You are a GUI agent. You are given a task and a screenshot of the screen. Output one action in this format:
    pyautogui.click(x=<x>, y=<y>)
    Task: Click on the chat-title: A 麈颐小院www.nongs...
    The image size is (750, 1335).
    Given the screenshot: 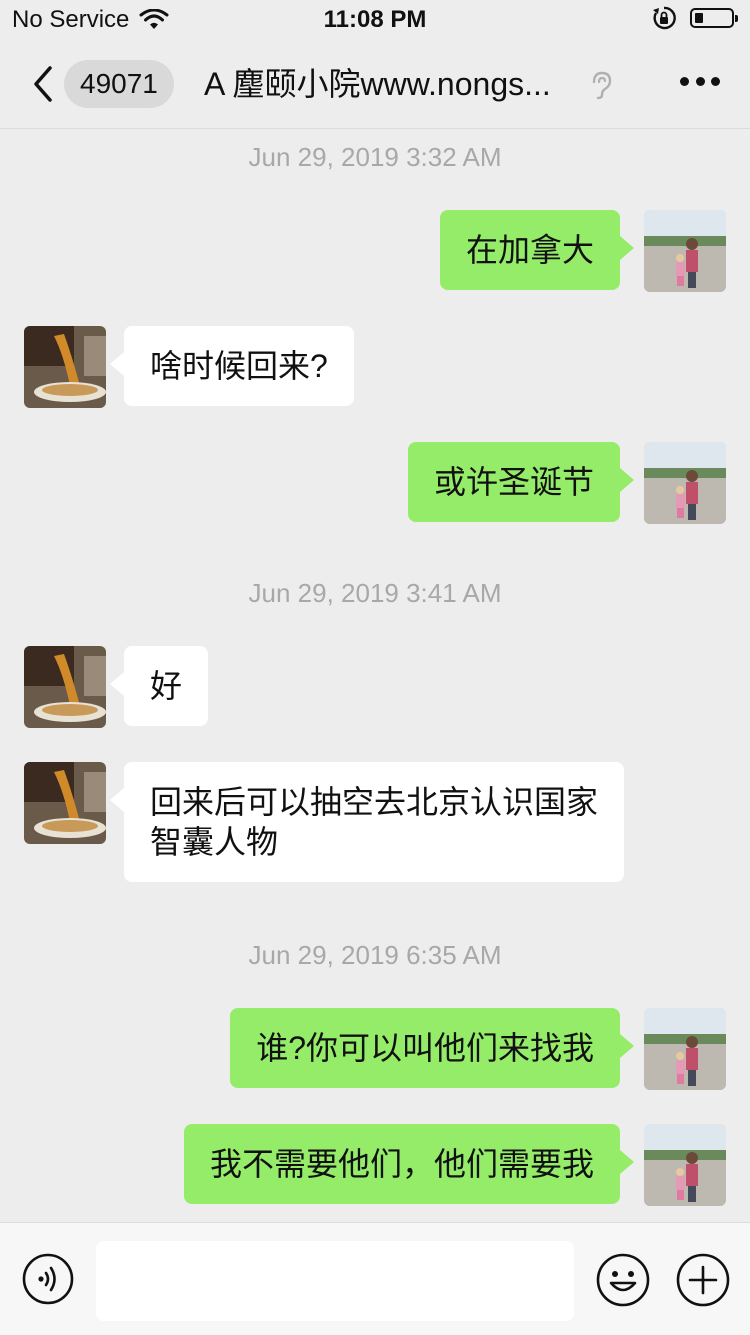 What is the action you would take?
    pyautogui.click(x=377, y=84)
    